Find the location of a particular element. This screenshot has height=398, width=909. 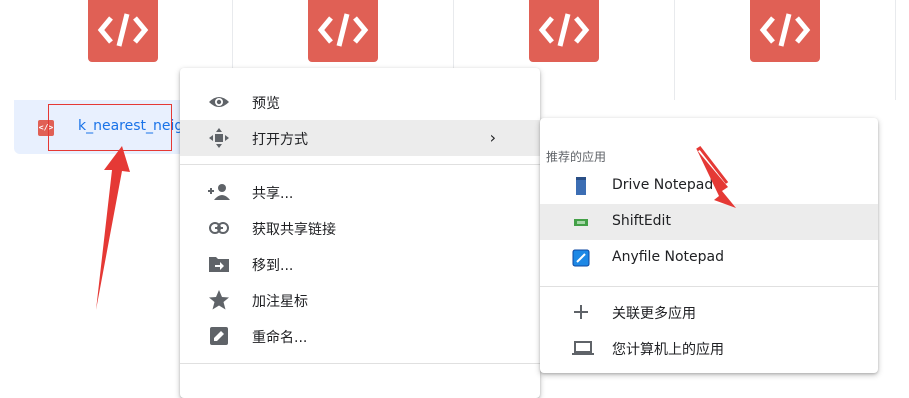

menu-item-open-with: 打开方式 › is located at coordinates (360, 138).